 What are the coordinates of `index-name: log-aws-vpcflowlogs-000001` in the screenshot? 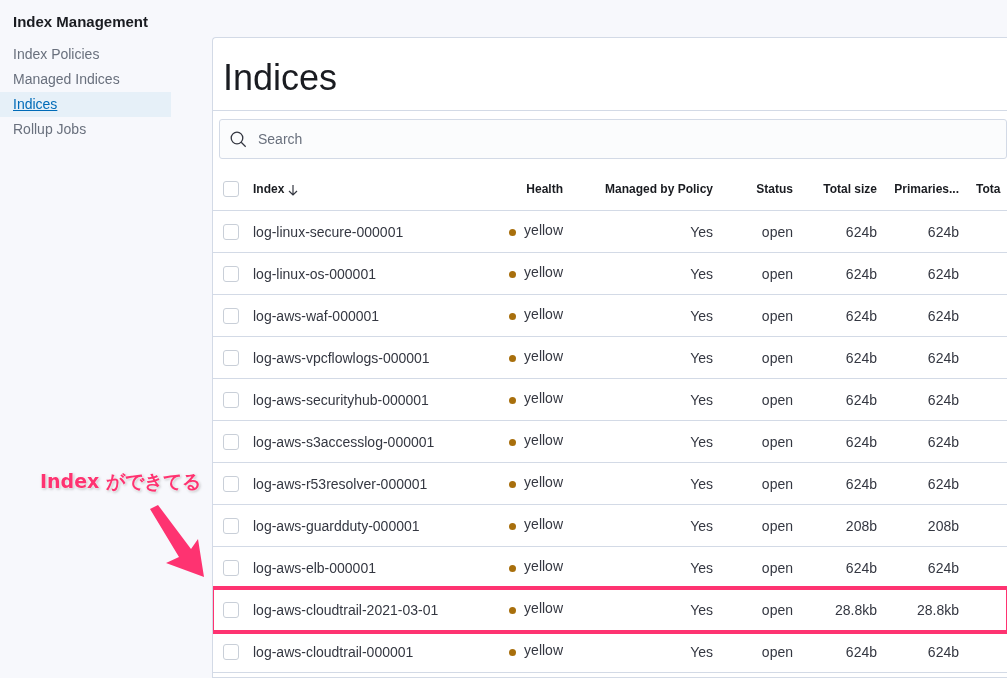 It's located at (341, 357).